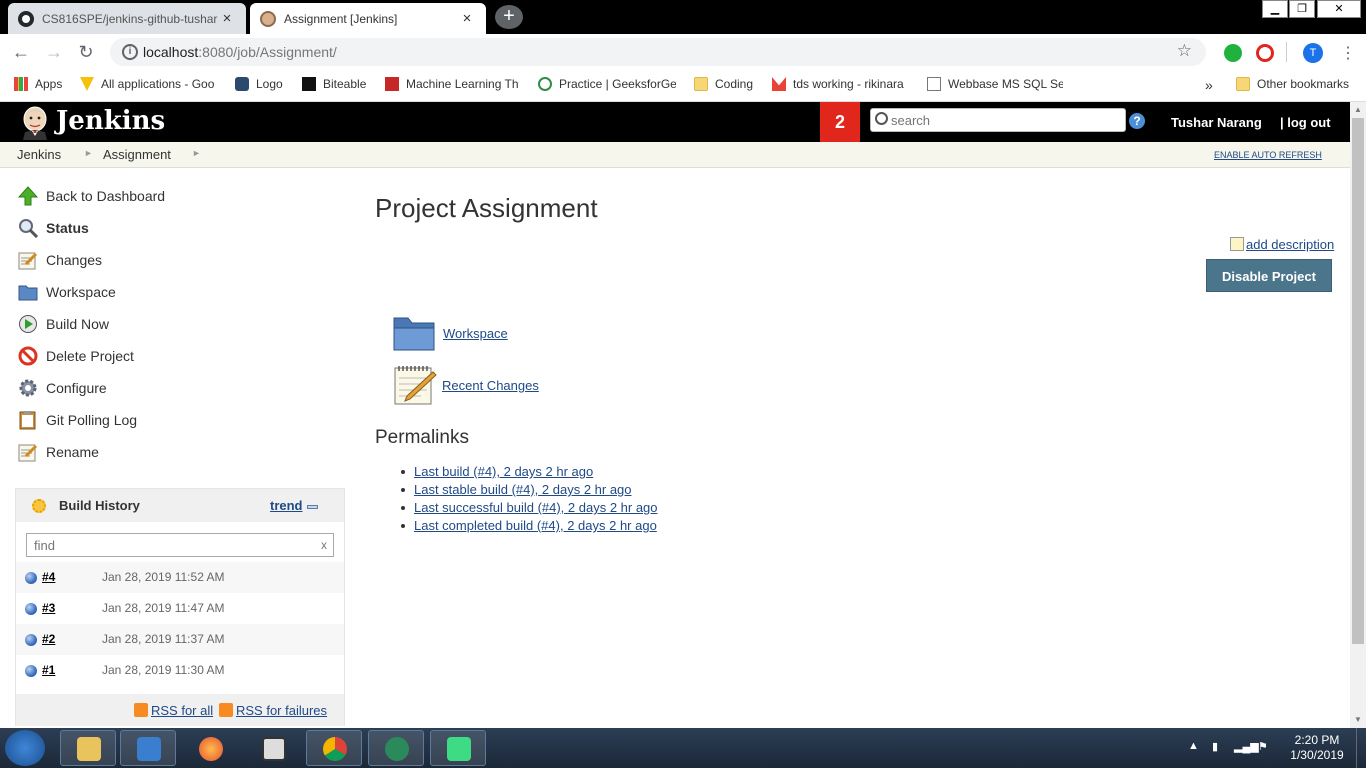  Describe the element at coordinates (210, 748) in the screenshot. I see `taskbar-firefox` at that location.